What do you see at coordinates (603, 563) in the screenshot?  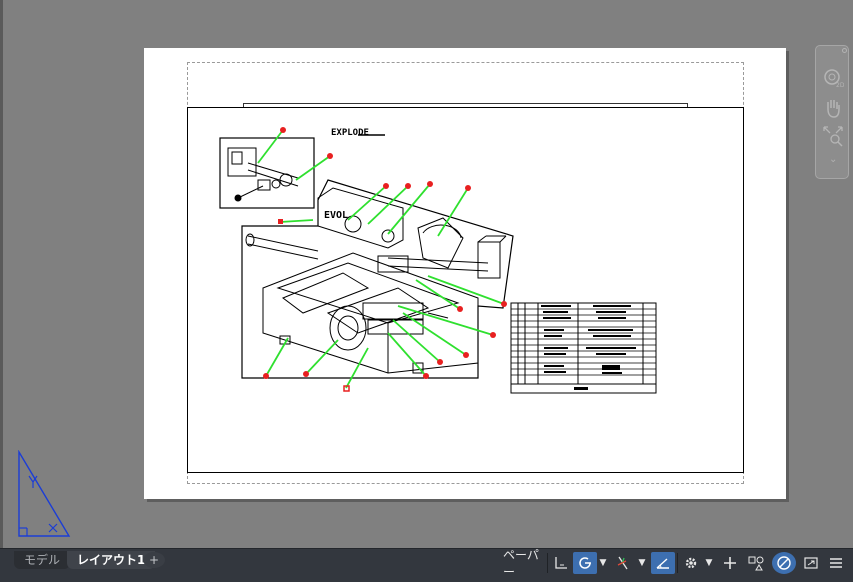 I see `ortho-dropdown-caret-icon: ▼` at bounding box center [603, 563].